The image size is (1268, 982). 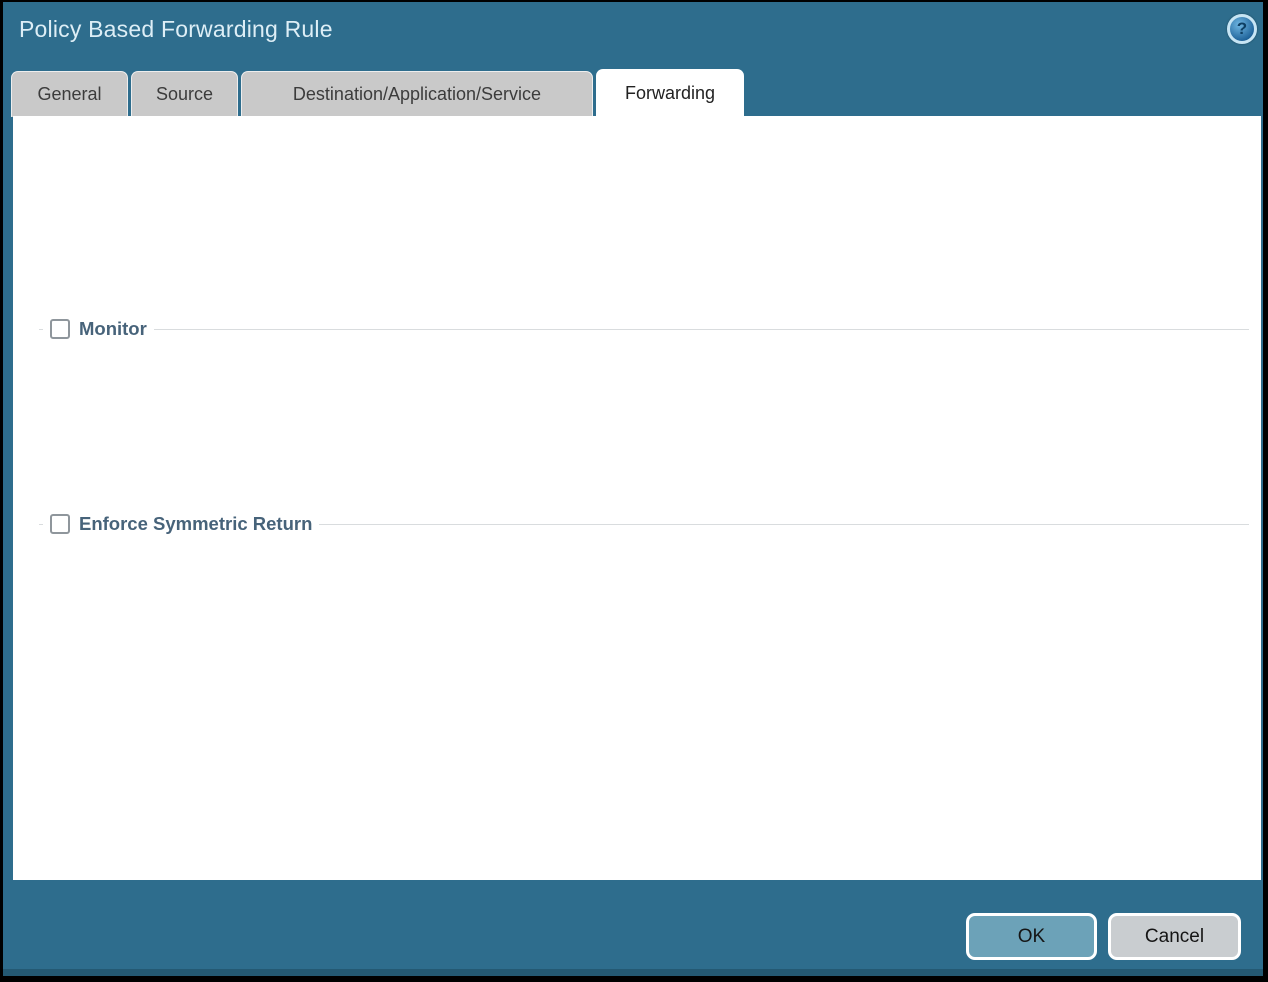 What do you see at coordinates (113, 328) in the screenshot?
I see `monitor-legend-label: Monitor` at bounding box center [113, 328].